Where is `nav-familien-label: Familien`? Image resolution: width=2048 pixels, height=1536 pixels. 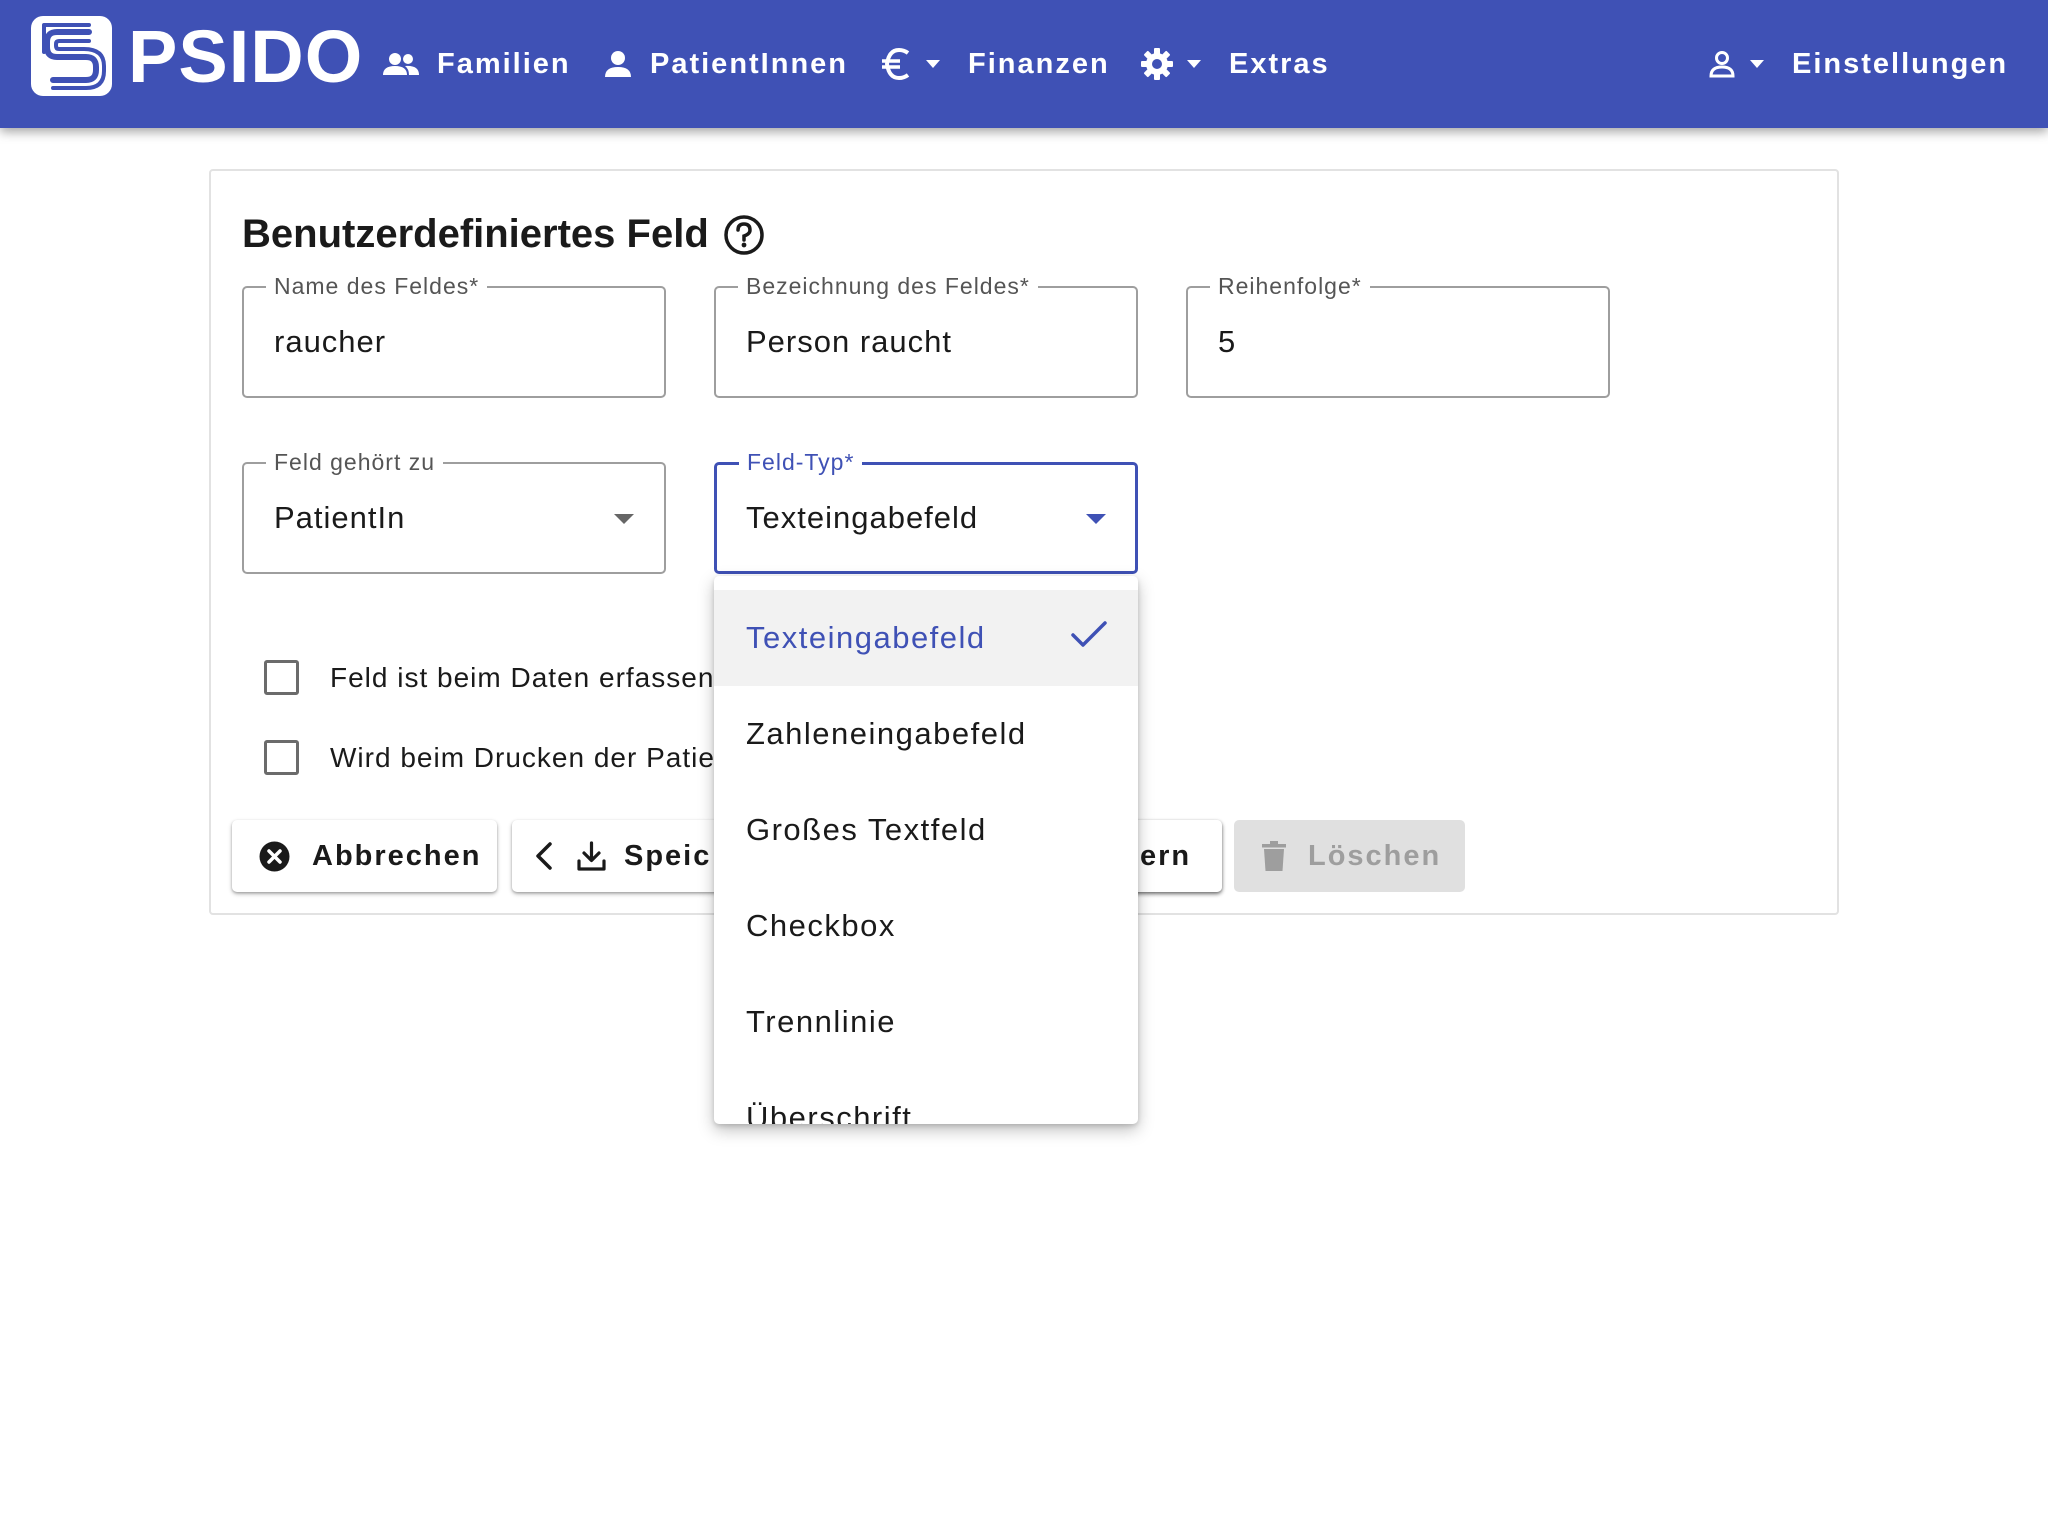
nav-familien-label: Familien is located at coordinates (504, 63).